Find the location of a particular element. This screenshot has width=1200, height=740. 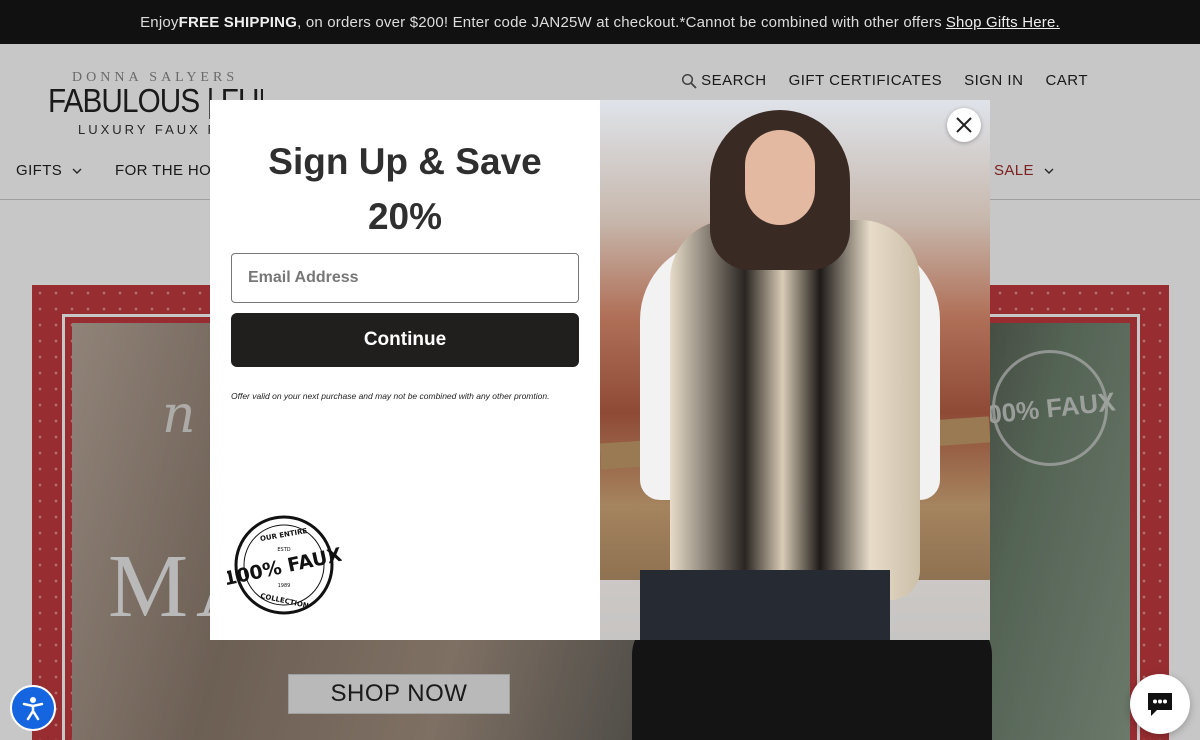

chat-button is located at coordinates (1160, 704).